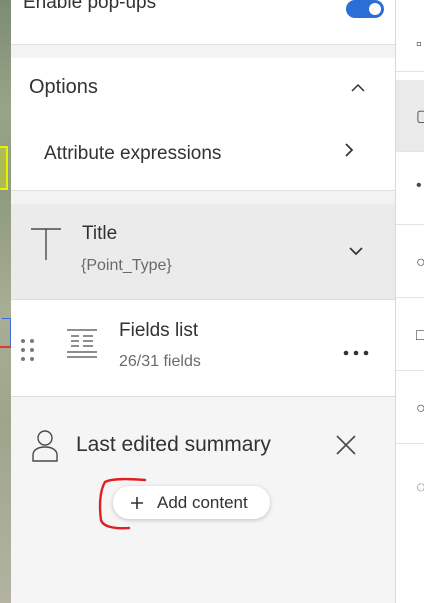  What do you see at coordinates (203, 88) in the screenshot?
I see `options-header: Options` at bounding box center [203, 88].